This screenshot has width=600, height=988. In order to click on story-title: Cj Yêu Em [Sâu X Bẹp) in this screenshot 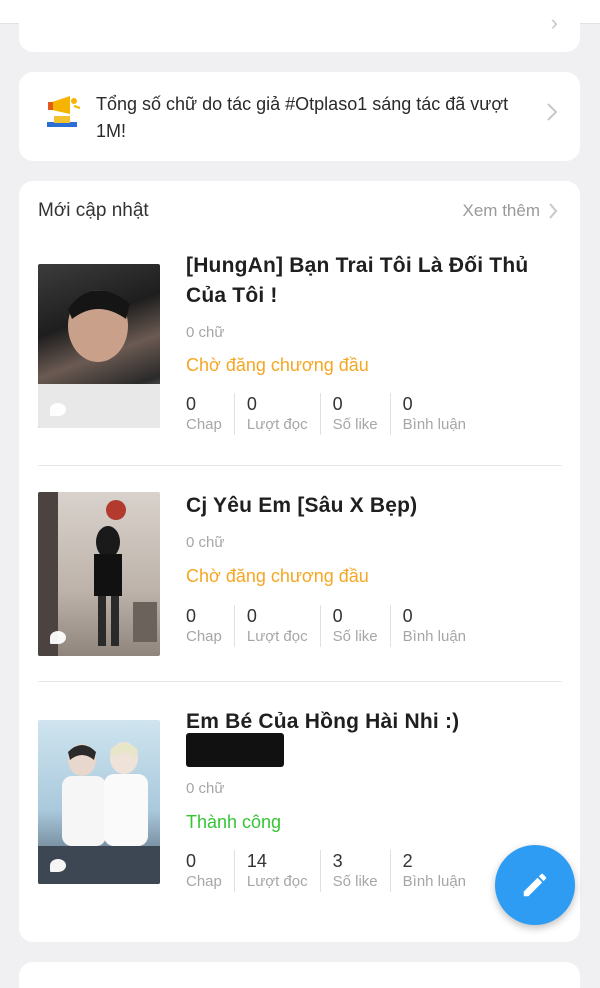, I will do `click(302, 505)`.